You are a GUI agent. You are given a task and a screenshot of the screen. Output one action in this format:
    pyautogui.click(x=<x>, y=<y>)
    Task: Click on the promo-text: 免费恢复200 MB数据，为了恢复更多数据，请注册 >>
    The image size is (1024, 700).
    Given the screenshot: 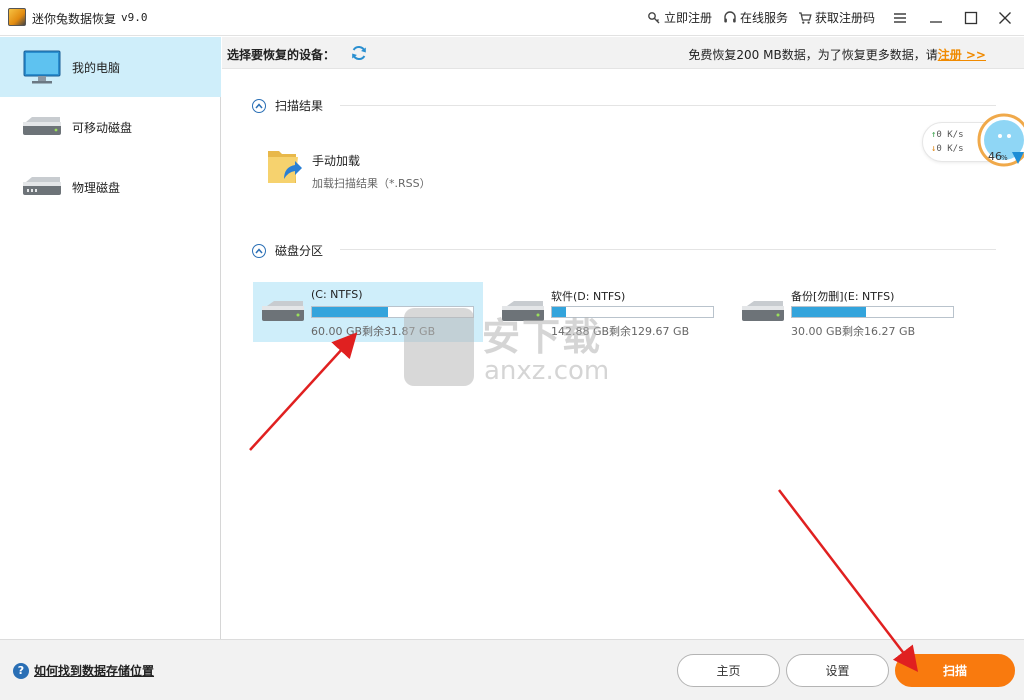 What is the action you would take?
    pyautogui.click(x=837, y=54)
    